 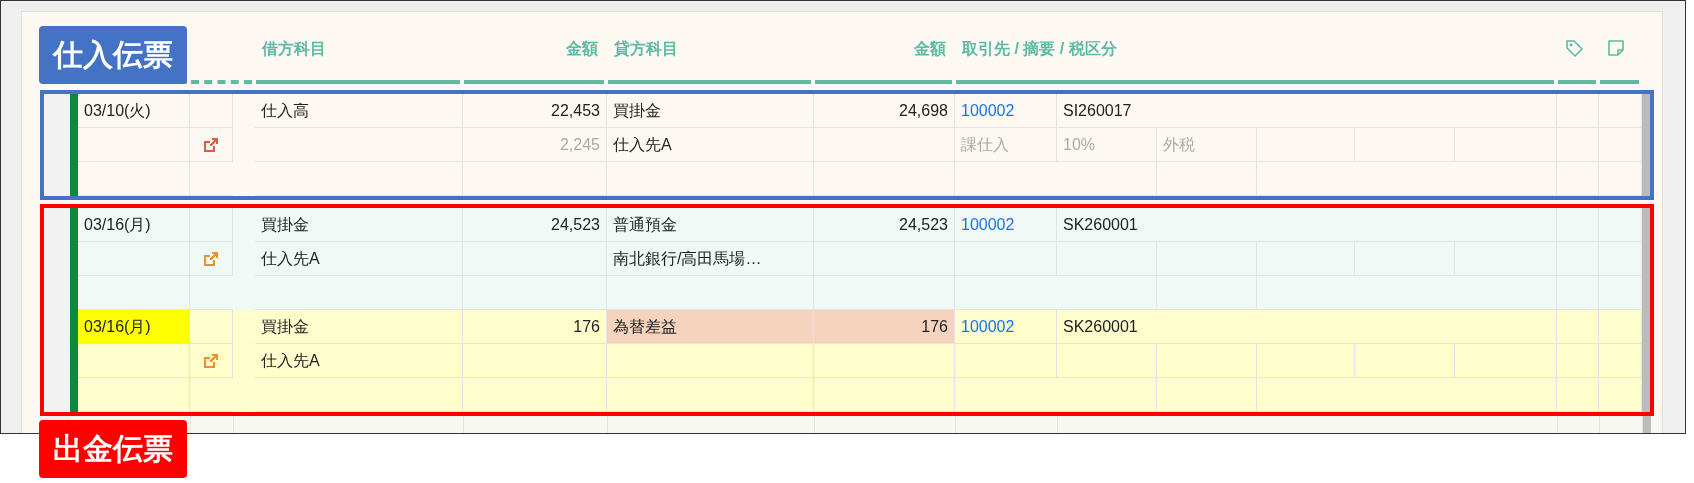 I want to click on column-header: 借方科目, so click(x=294, y=49).